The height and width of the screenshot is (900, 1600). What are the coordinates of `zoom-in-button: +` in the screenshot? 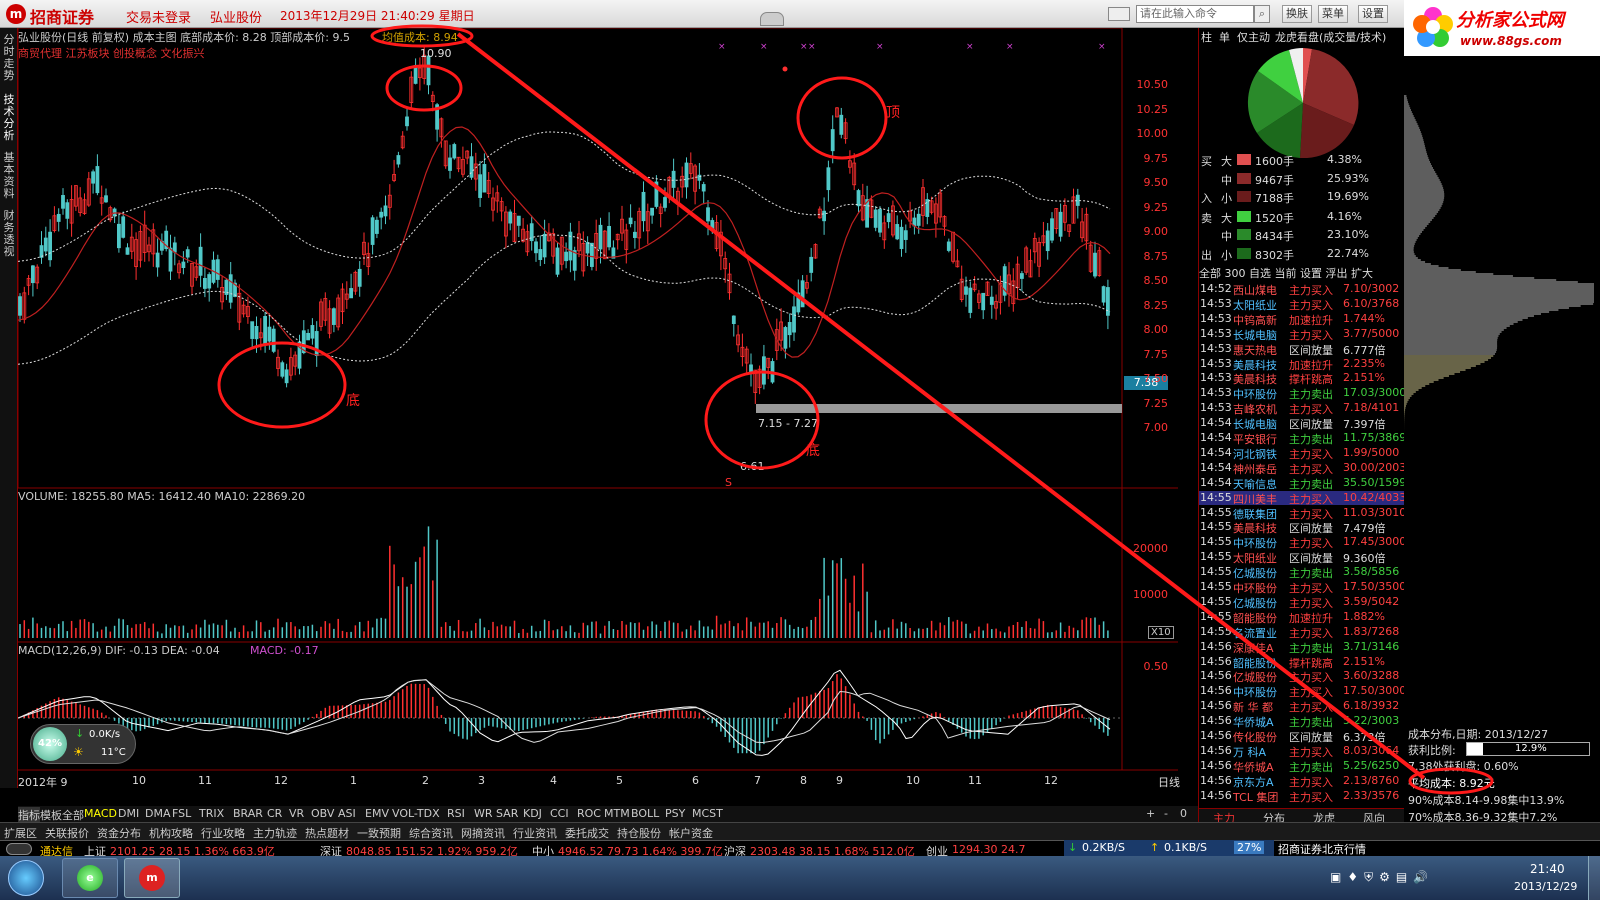 It's located at (1150, 813).